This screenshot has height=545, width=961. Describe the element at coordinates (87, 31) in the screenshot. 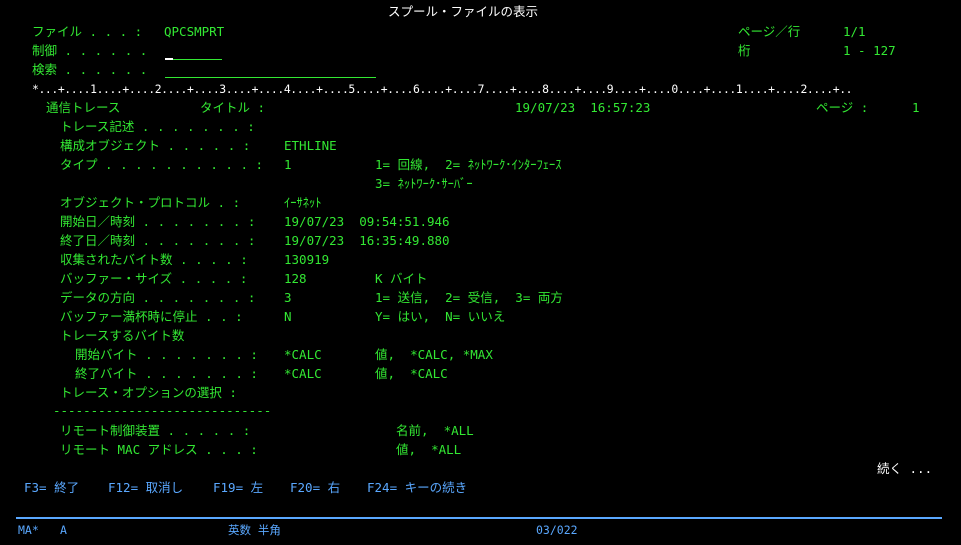

I see `file-label: ファイル . . . :` at that location.